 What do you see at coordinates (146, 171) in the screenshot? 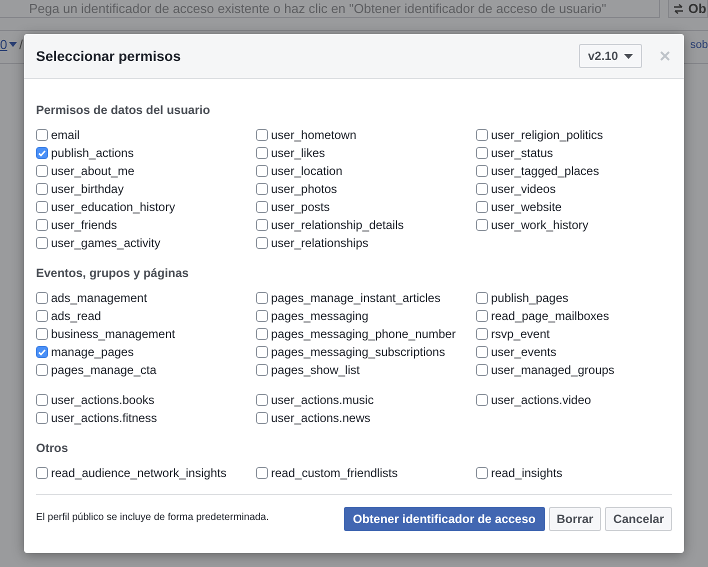
I see `permission-checkbox: user_about_me` at bounding box center [146, 171].